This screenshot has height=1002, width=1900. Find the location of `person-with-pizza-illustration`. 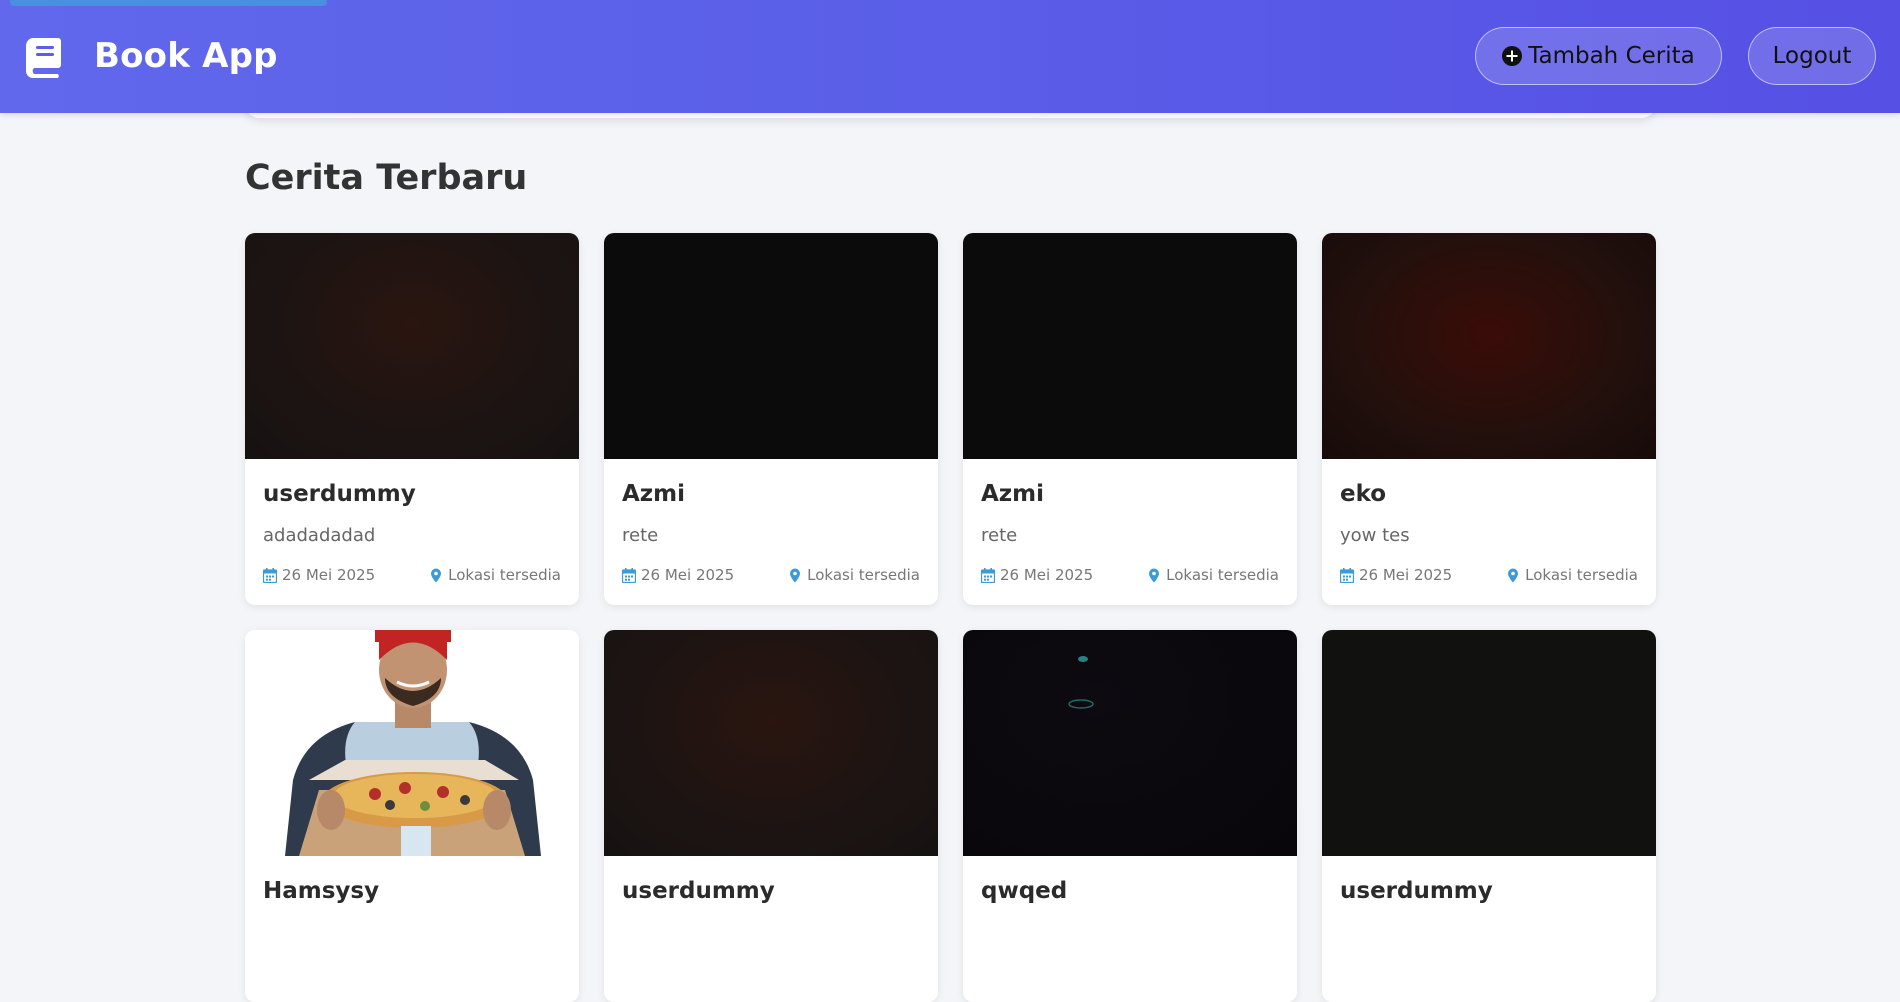

person-with-pizza-illustration is located at coordinates (413, 743).